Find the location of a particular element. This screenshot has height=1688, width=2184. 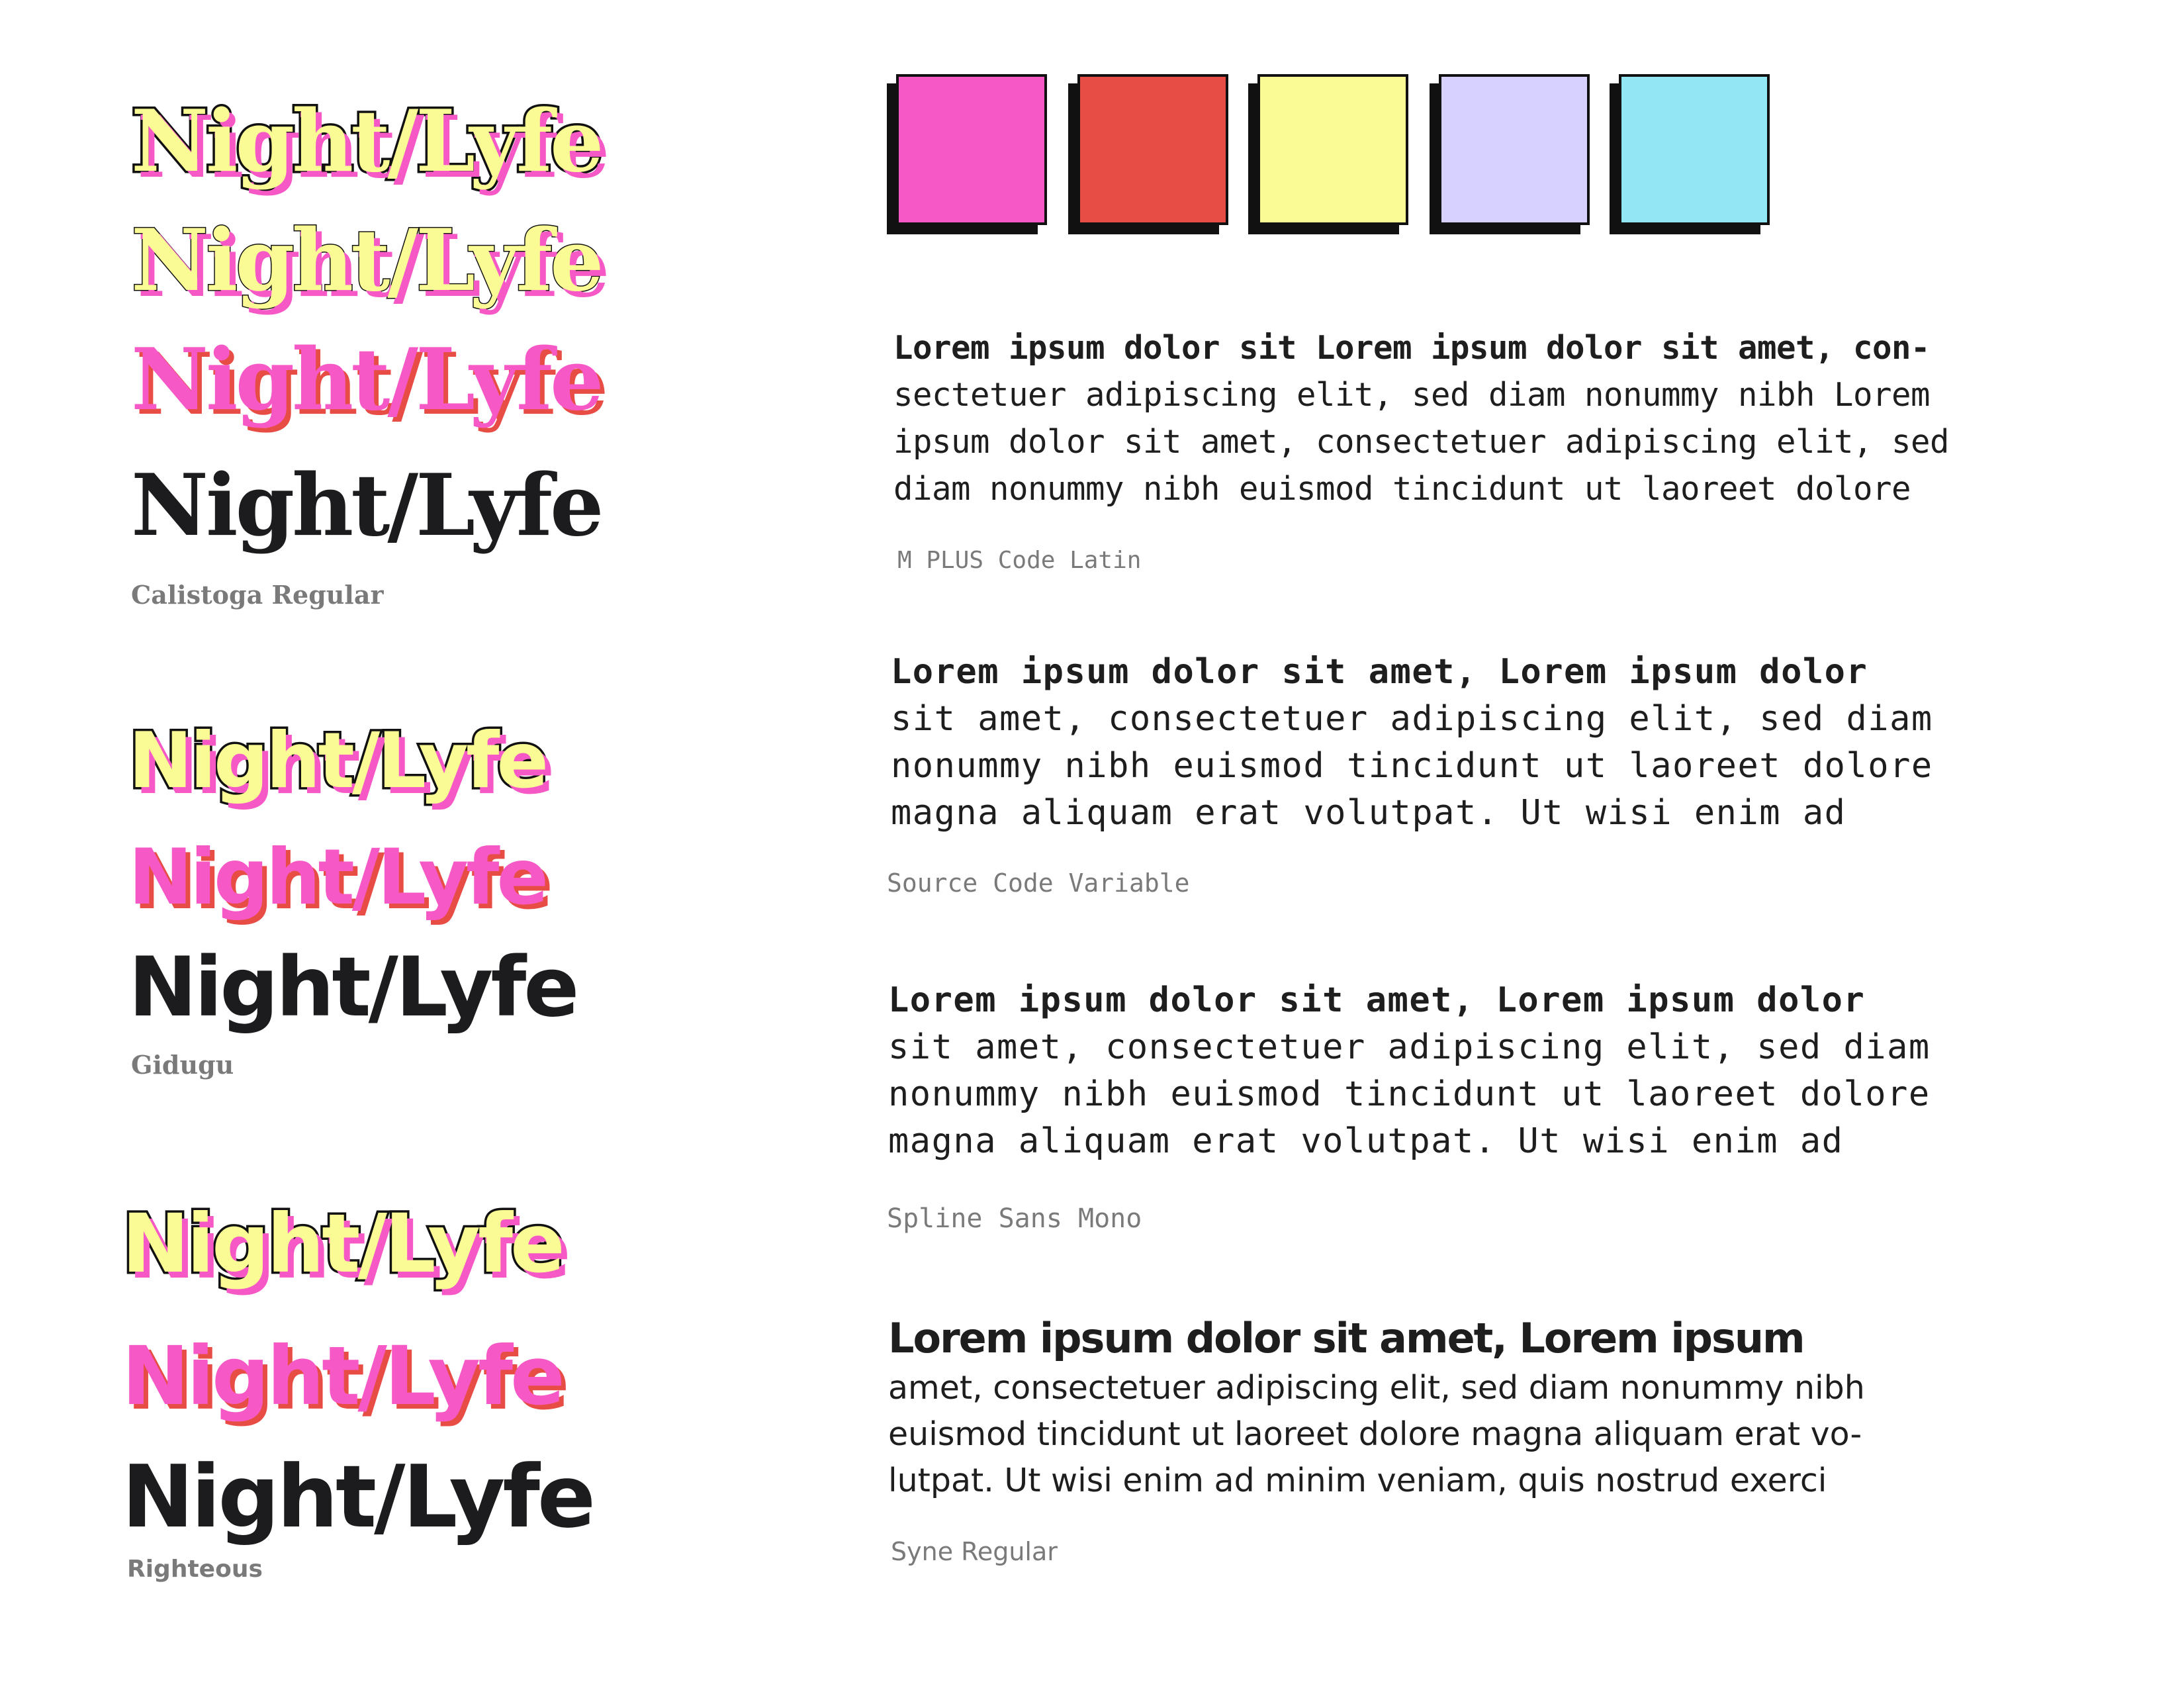

wordmark-righteous-dark: Night/Lyfe is located at coordinates (359, 1496).